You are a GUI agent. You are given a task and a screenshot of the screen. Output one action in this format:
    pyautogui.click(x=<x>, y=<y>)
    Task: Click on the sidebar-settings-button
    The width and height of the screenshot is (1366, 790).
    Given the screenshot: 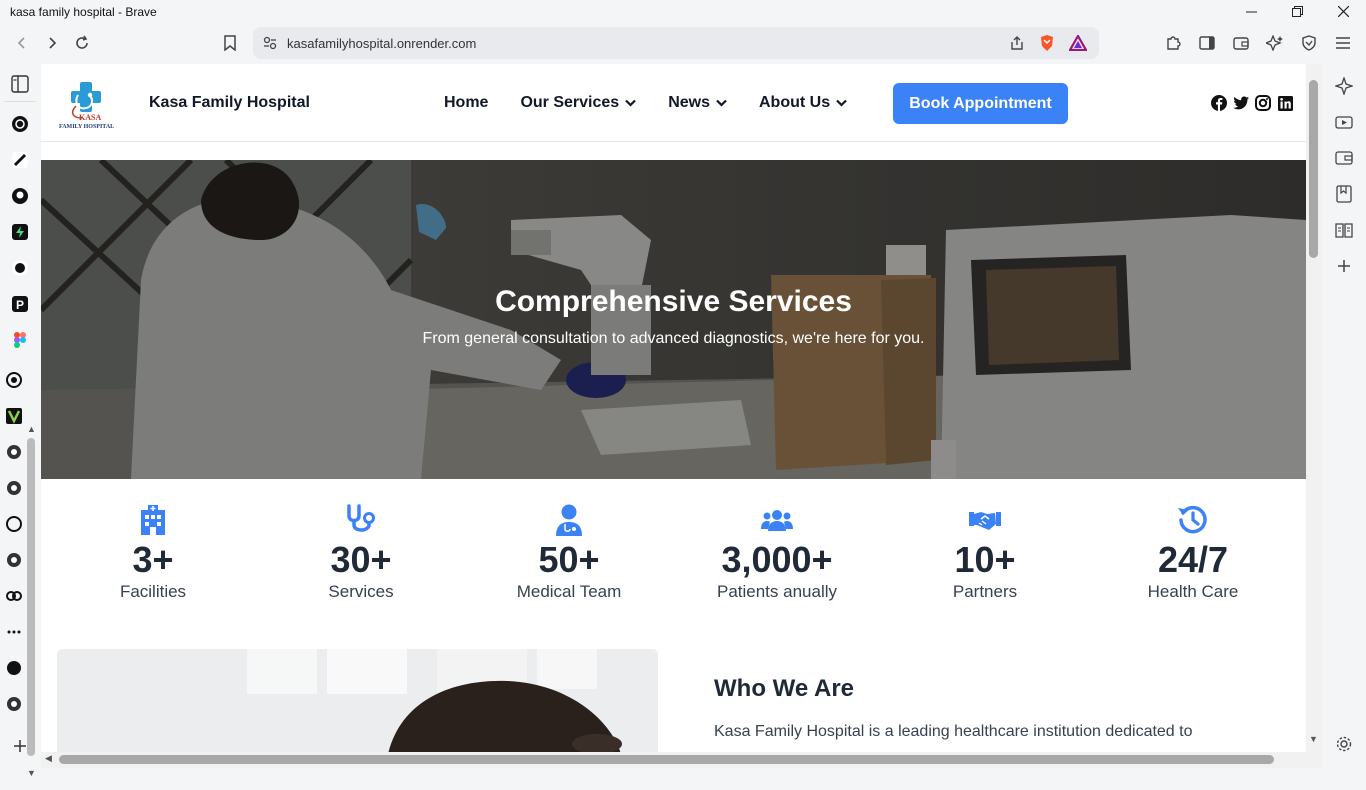 What is the action you would take?
    pyautogui.click(x=1344, y=744)
    